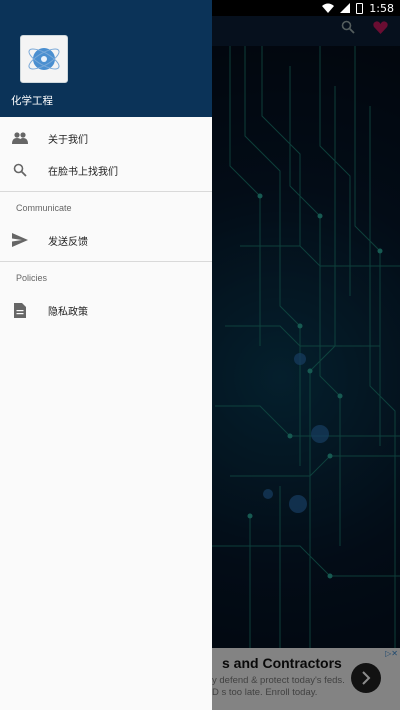 The image size is (400, 710). What do you see at coordinates (345, 8) in the screenshot?
I see `signal-icon` at bounding box center [345, 8].